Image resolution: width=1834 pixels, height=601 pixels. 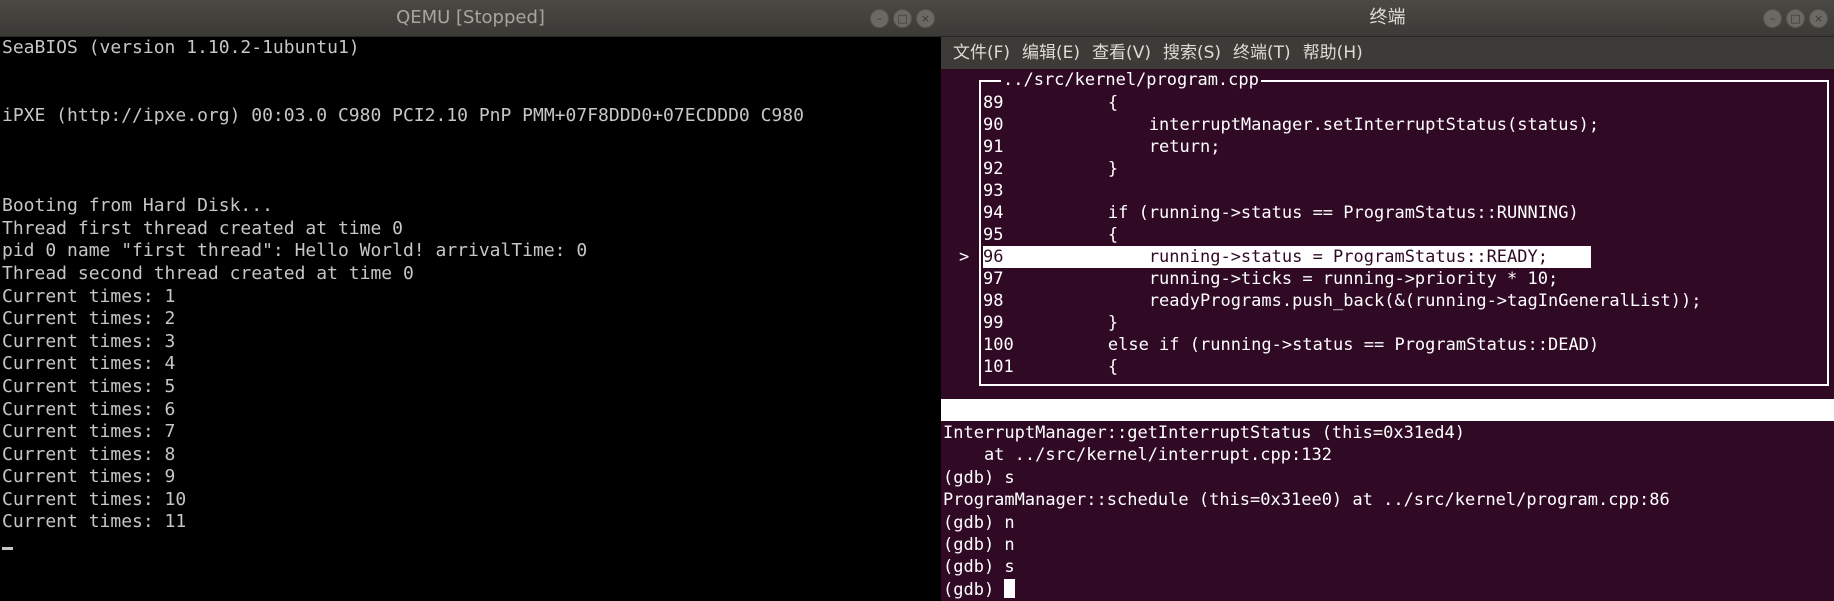 What do you see at coordinates (993, 103) in the screenshot?
I see `line-number: 89` at bounding box center [993, 103].